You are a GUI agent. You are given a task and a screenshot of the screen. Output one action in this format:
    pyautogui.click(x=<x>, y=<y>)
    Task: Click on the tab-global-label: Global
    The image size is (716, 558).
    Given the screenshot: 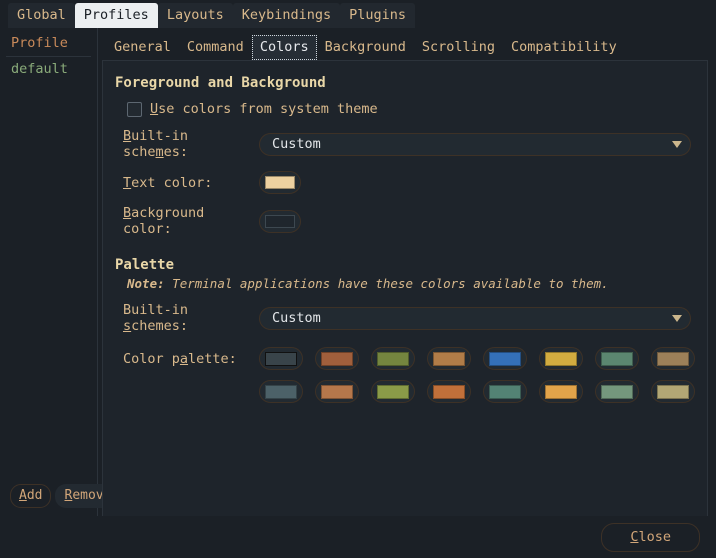 What is the action you would take?
    pyautogui.click(x=41, y=15)
    